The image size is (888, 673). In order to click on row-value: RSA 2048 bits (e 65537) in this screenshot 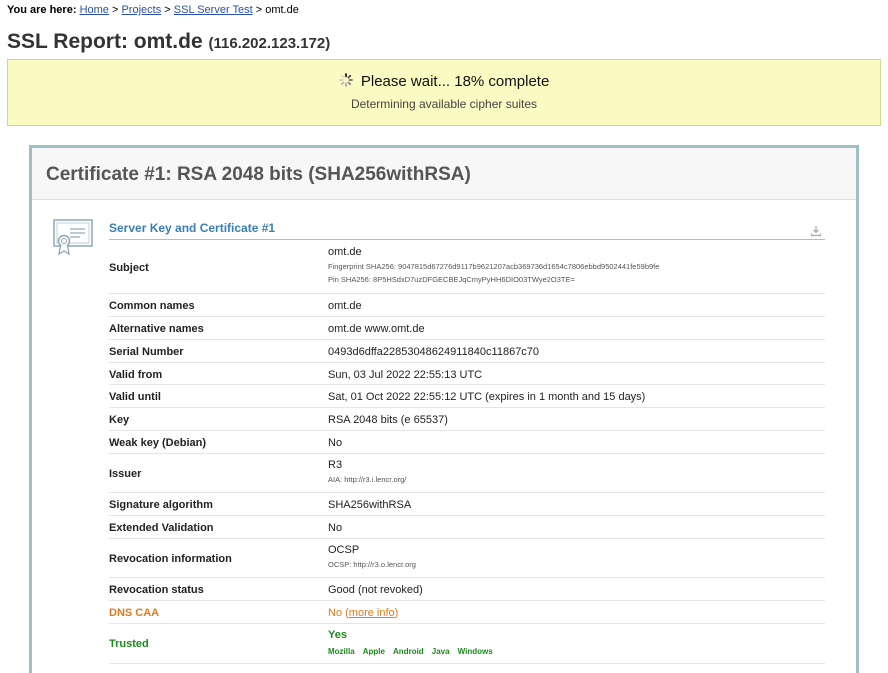, I will do `click(388, 420)`.